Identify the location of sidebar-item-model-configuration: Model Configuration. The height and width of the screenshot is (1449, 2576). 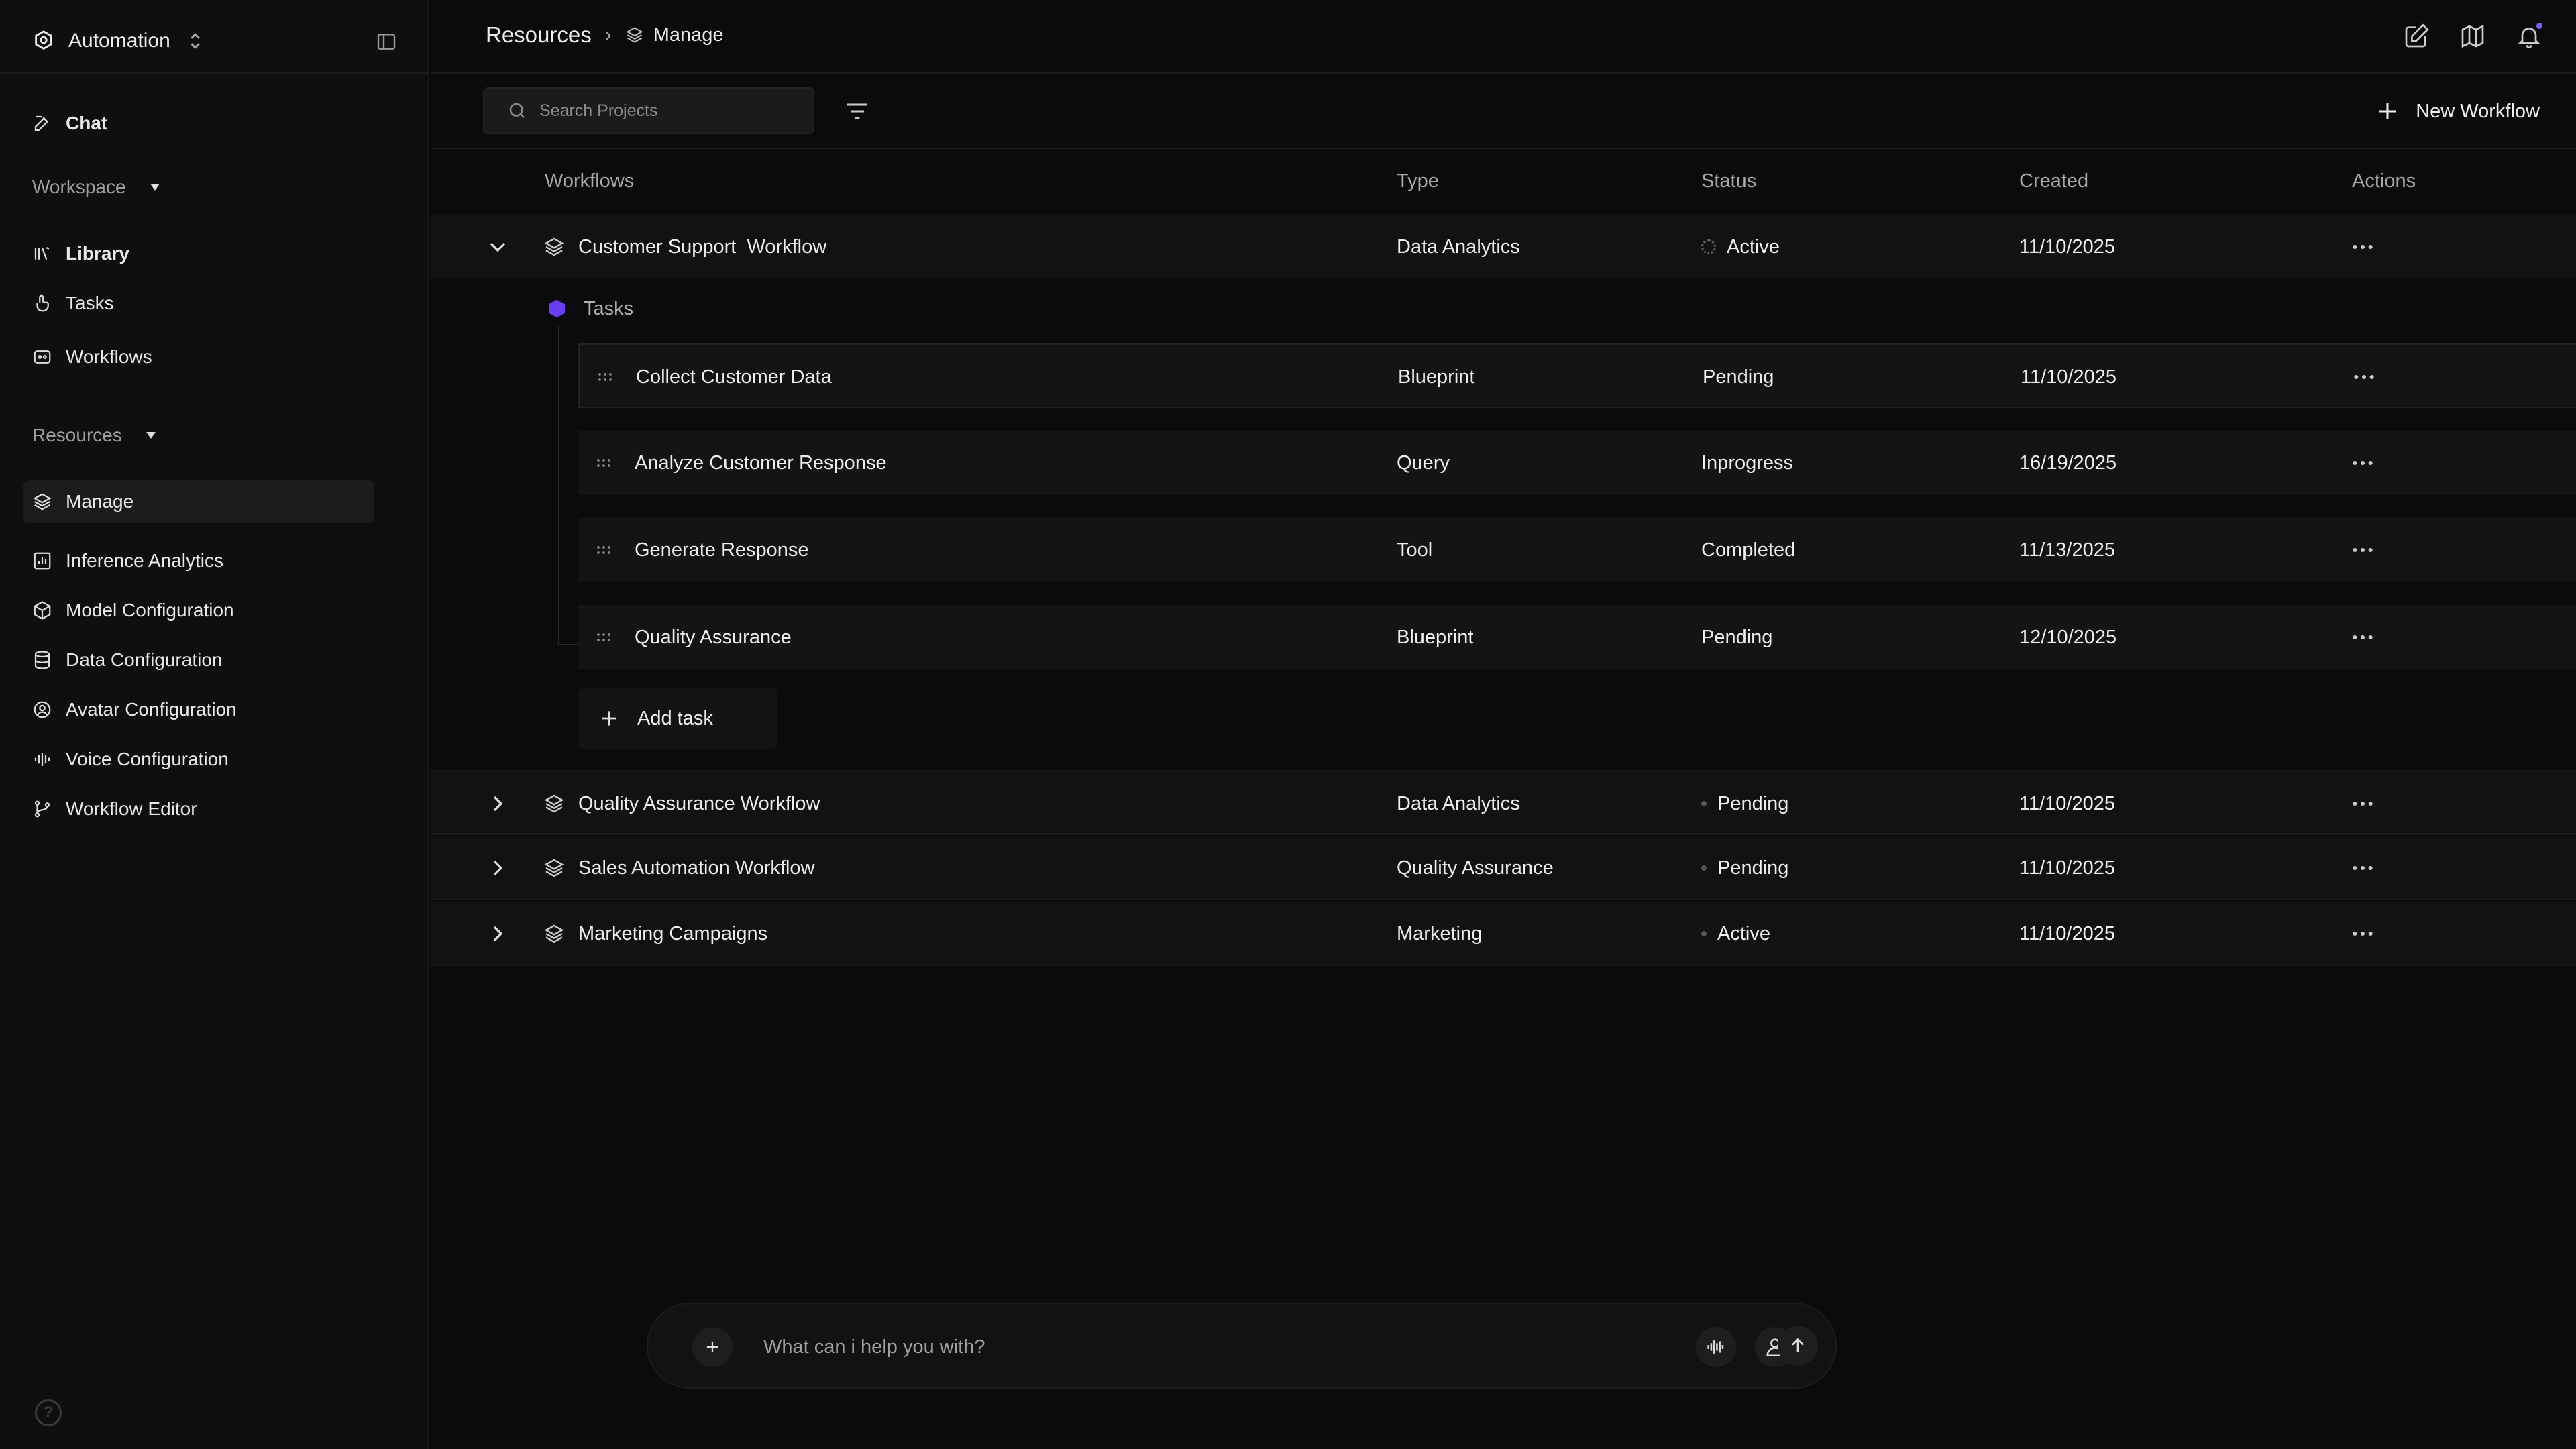
(198, 610).